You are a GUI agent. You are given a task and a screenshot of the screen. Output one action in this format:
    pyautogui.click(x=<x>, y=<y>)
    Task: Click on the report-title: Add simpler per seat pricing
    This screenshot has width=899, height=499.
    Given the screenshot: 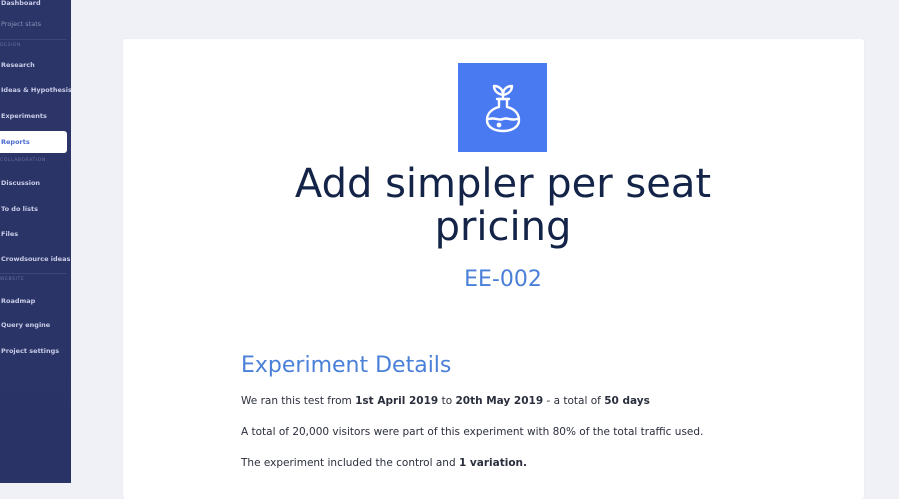 What is the action you would take?
    pyautogui.click(x=503, y=206)
    